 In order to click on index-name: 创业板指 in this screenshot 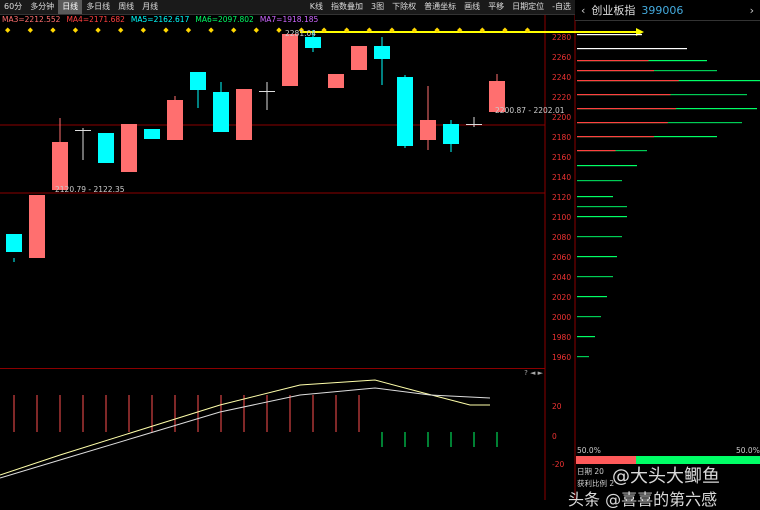, I will do `click(613, 10)`.